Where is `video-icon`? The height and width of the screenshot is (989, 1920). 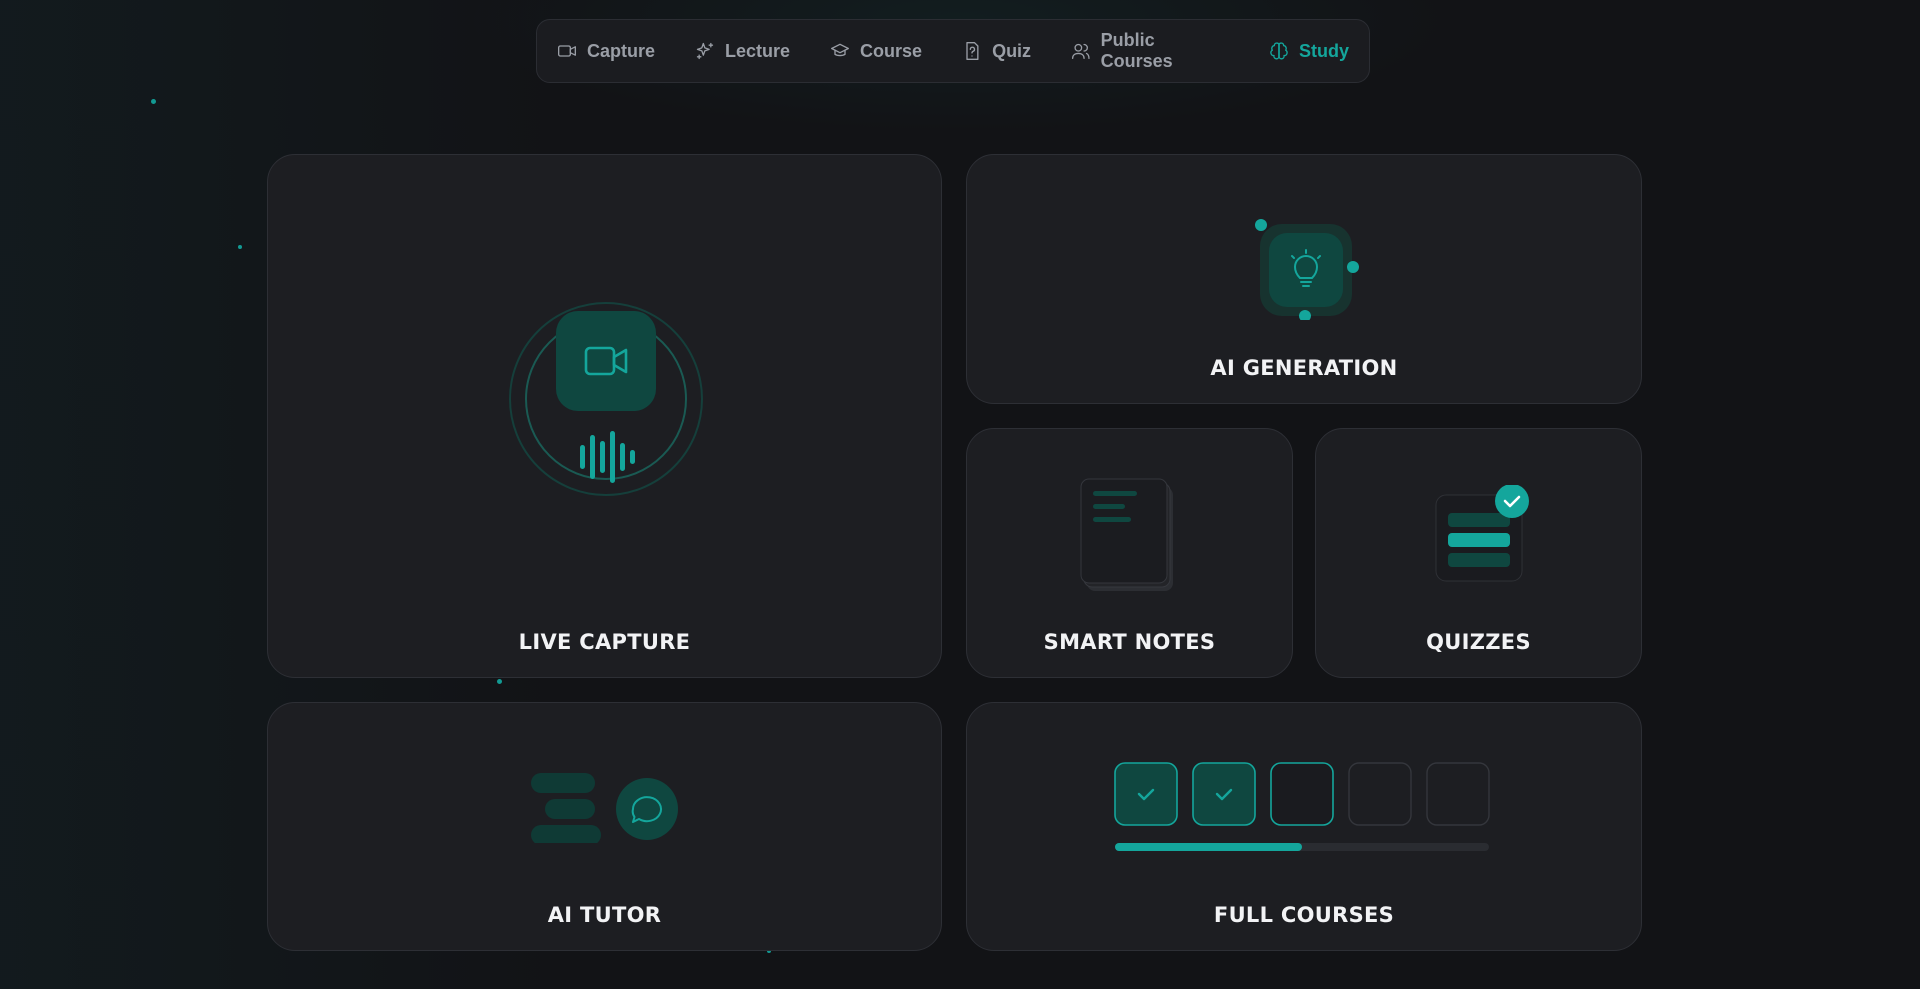 video-icon is located at coordinates (567, 51).